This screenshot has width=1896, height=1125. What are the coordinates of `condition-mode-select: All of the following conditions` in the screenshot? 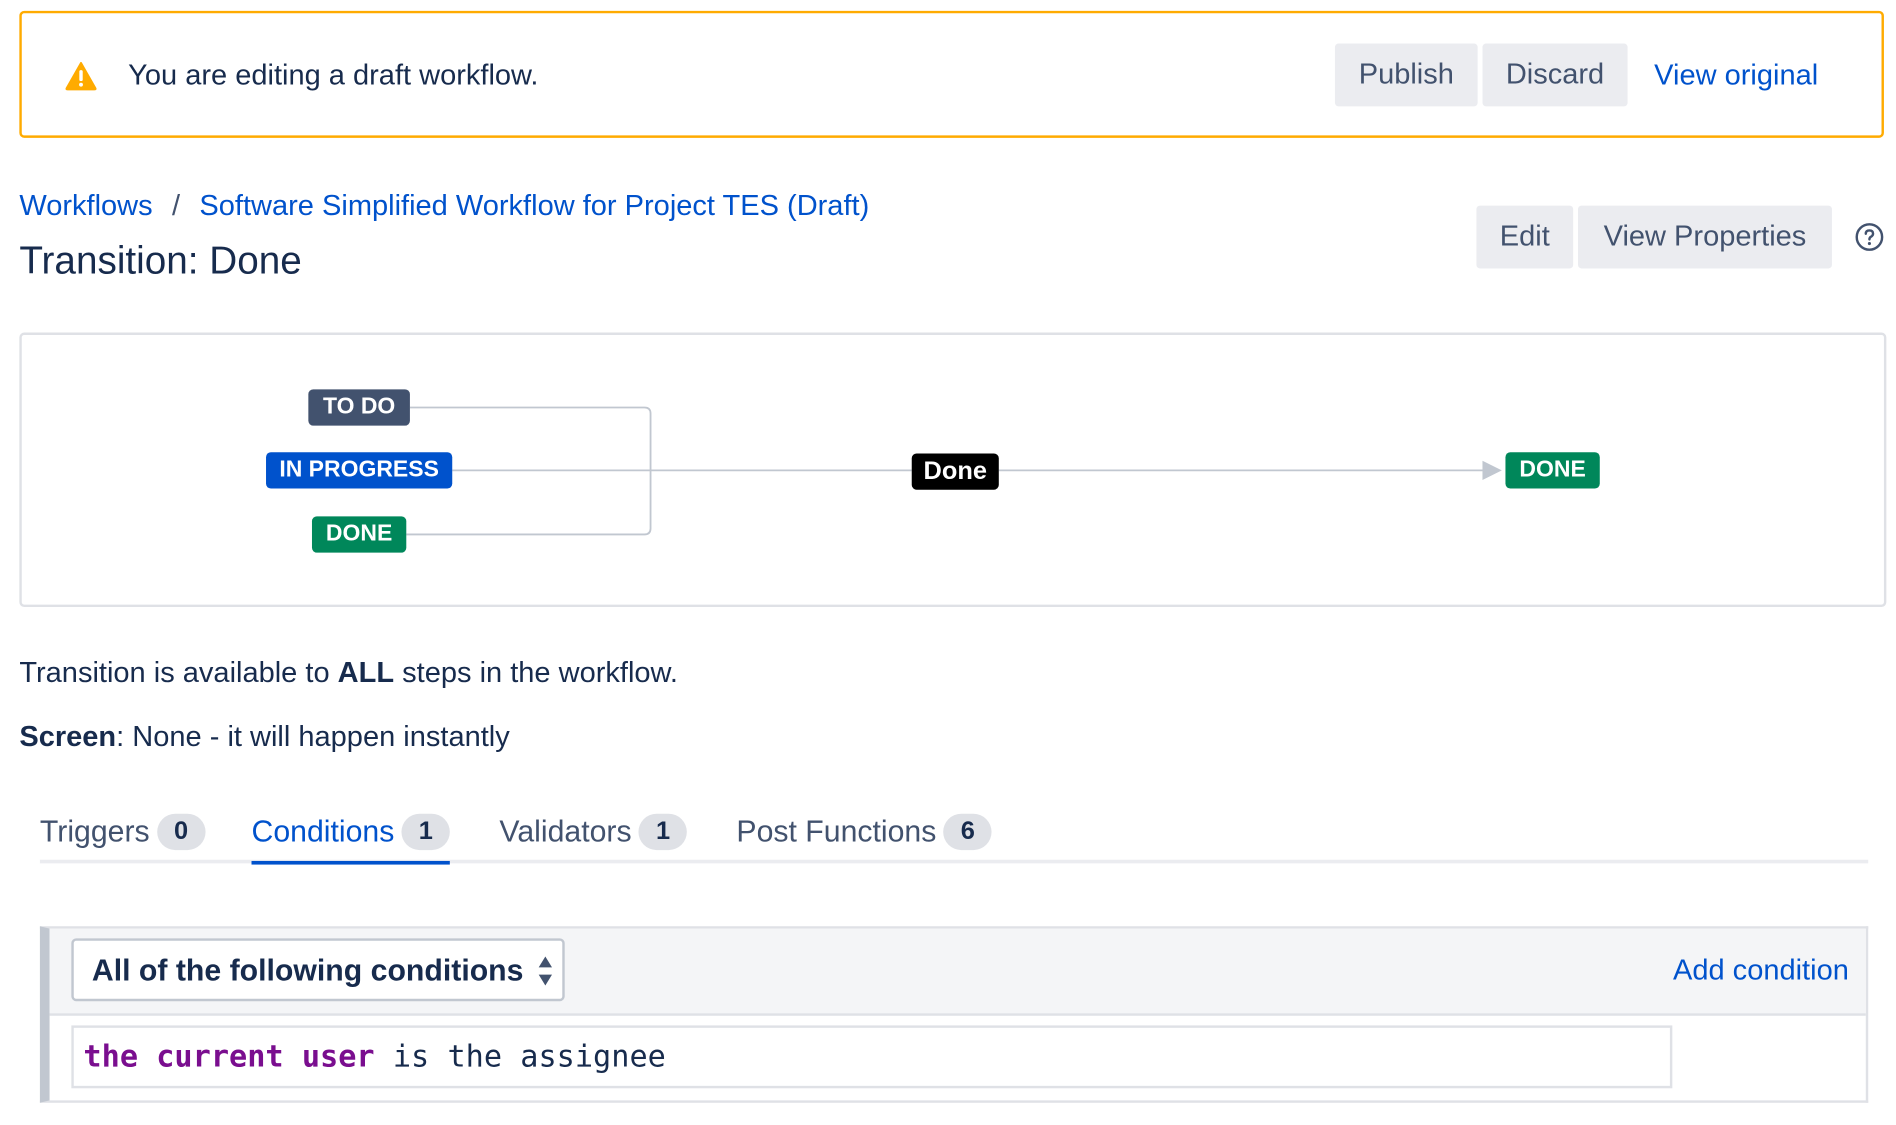 It's located at (318, 970).